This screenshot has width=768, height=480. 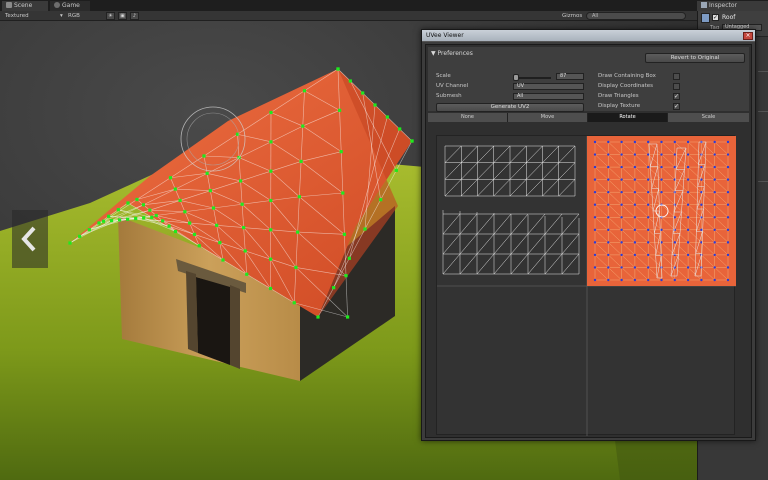 I want to click on preferences-foldout: ▼ Preferences, so click(x=452, y=53).